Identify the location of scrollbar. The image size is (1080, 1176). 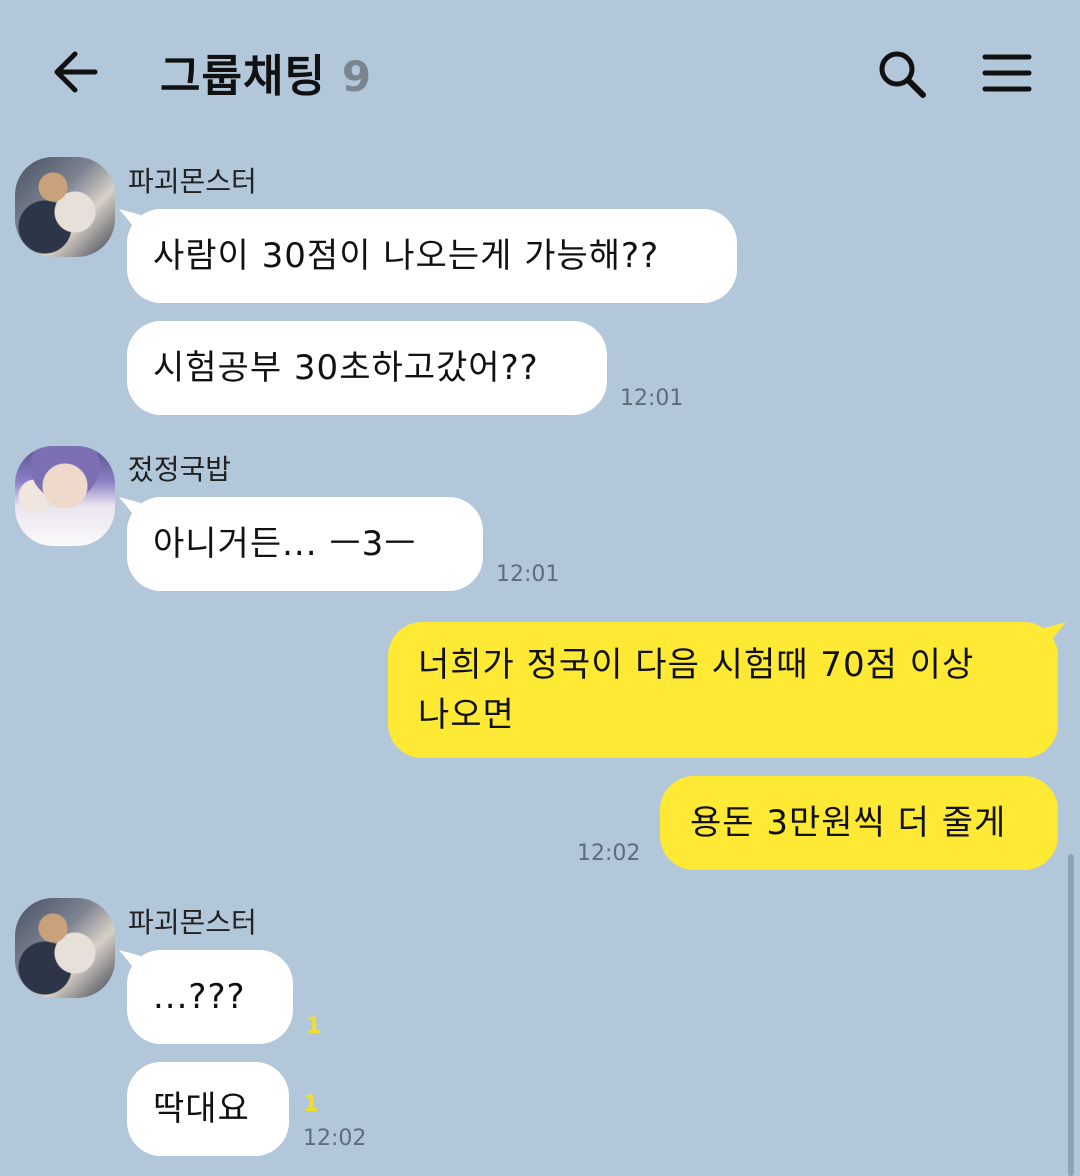
(1071, 1015).